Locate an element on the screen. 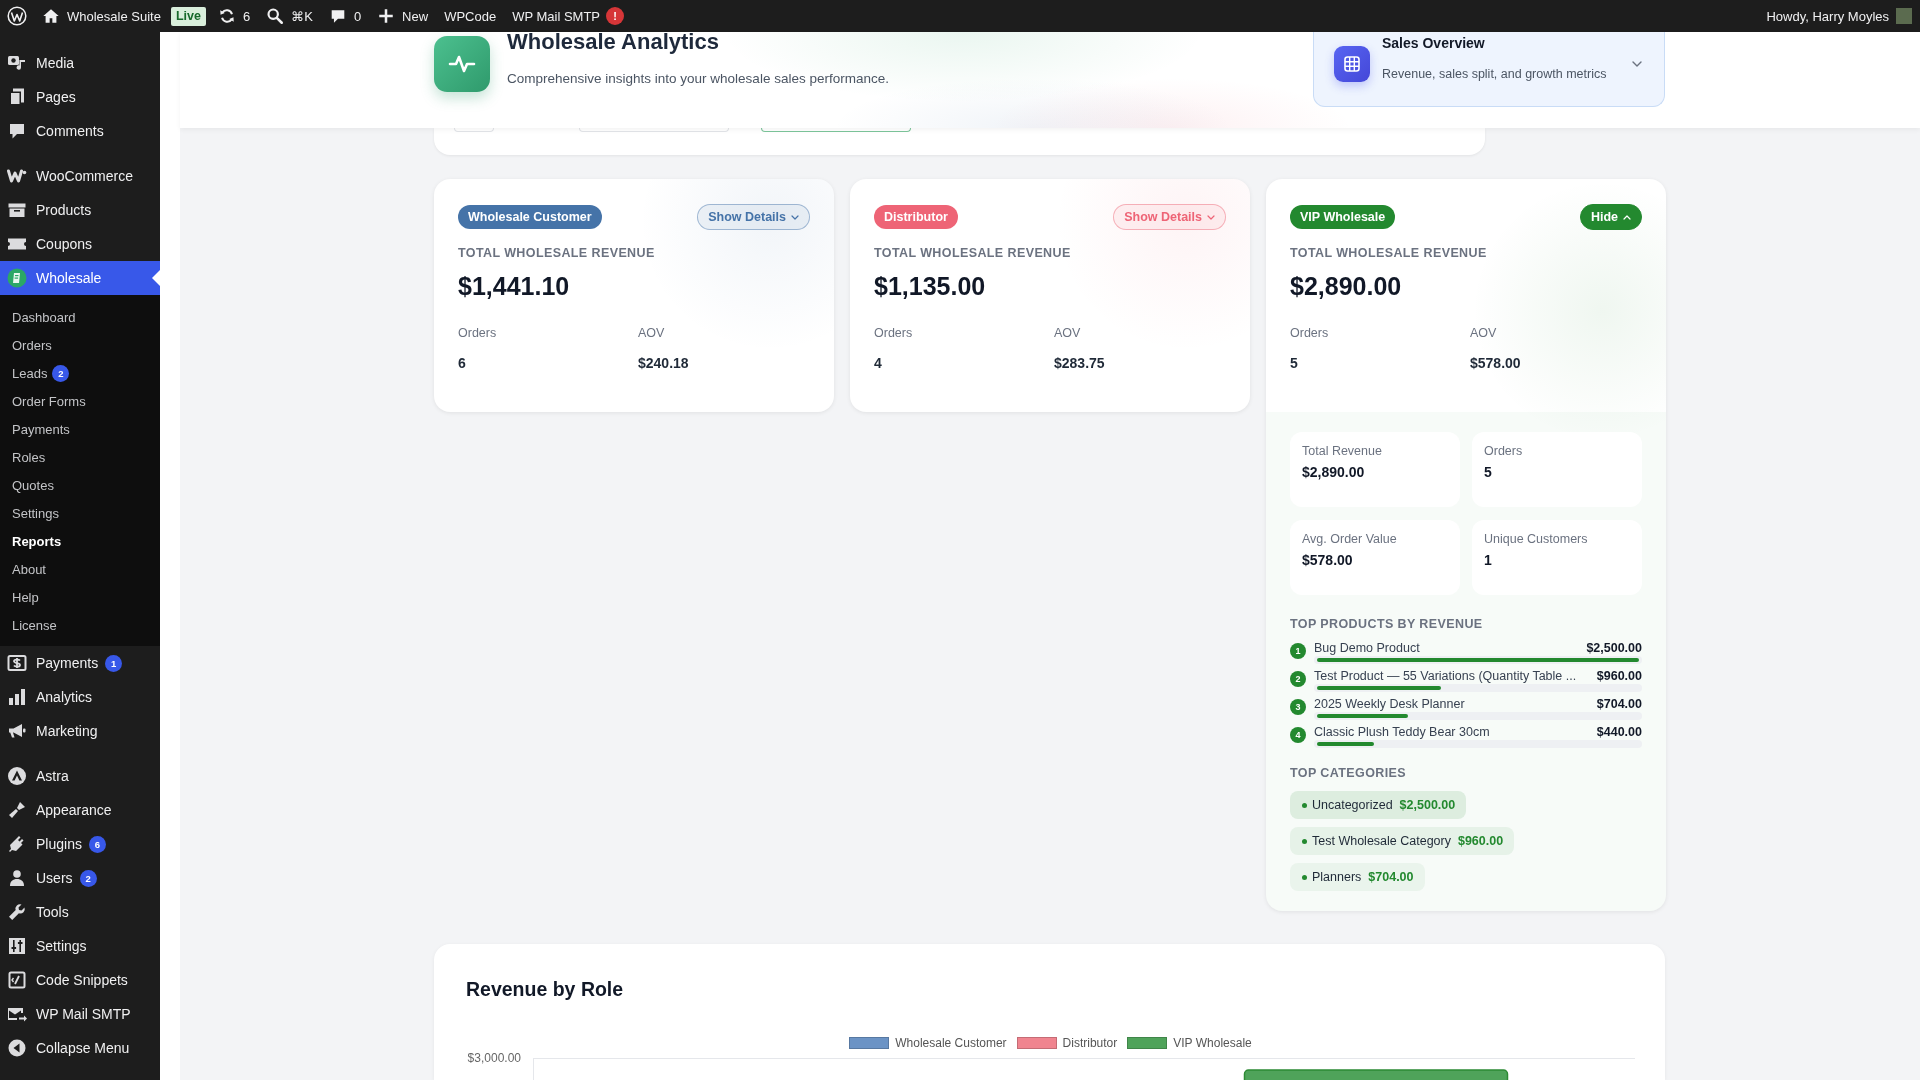 This screenshot has height=1080, width=1920. sidebar-item: Payments 1 is located at coordinates (80, 663).